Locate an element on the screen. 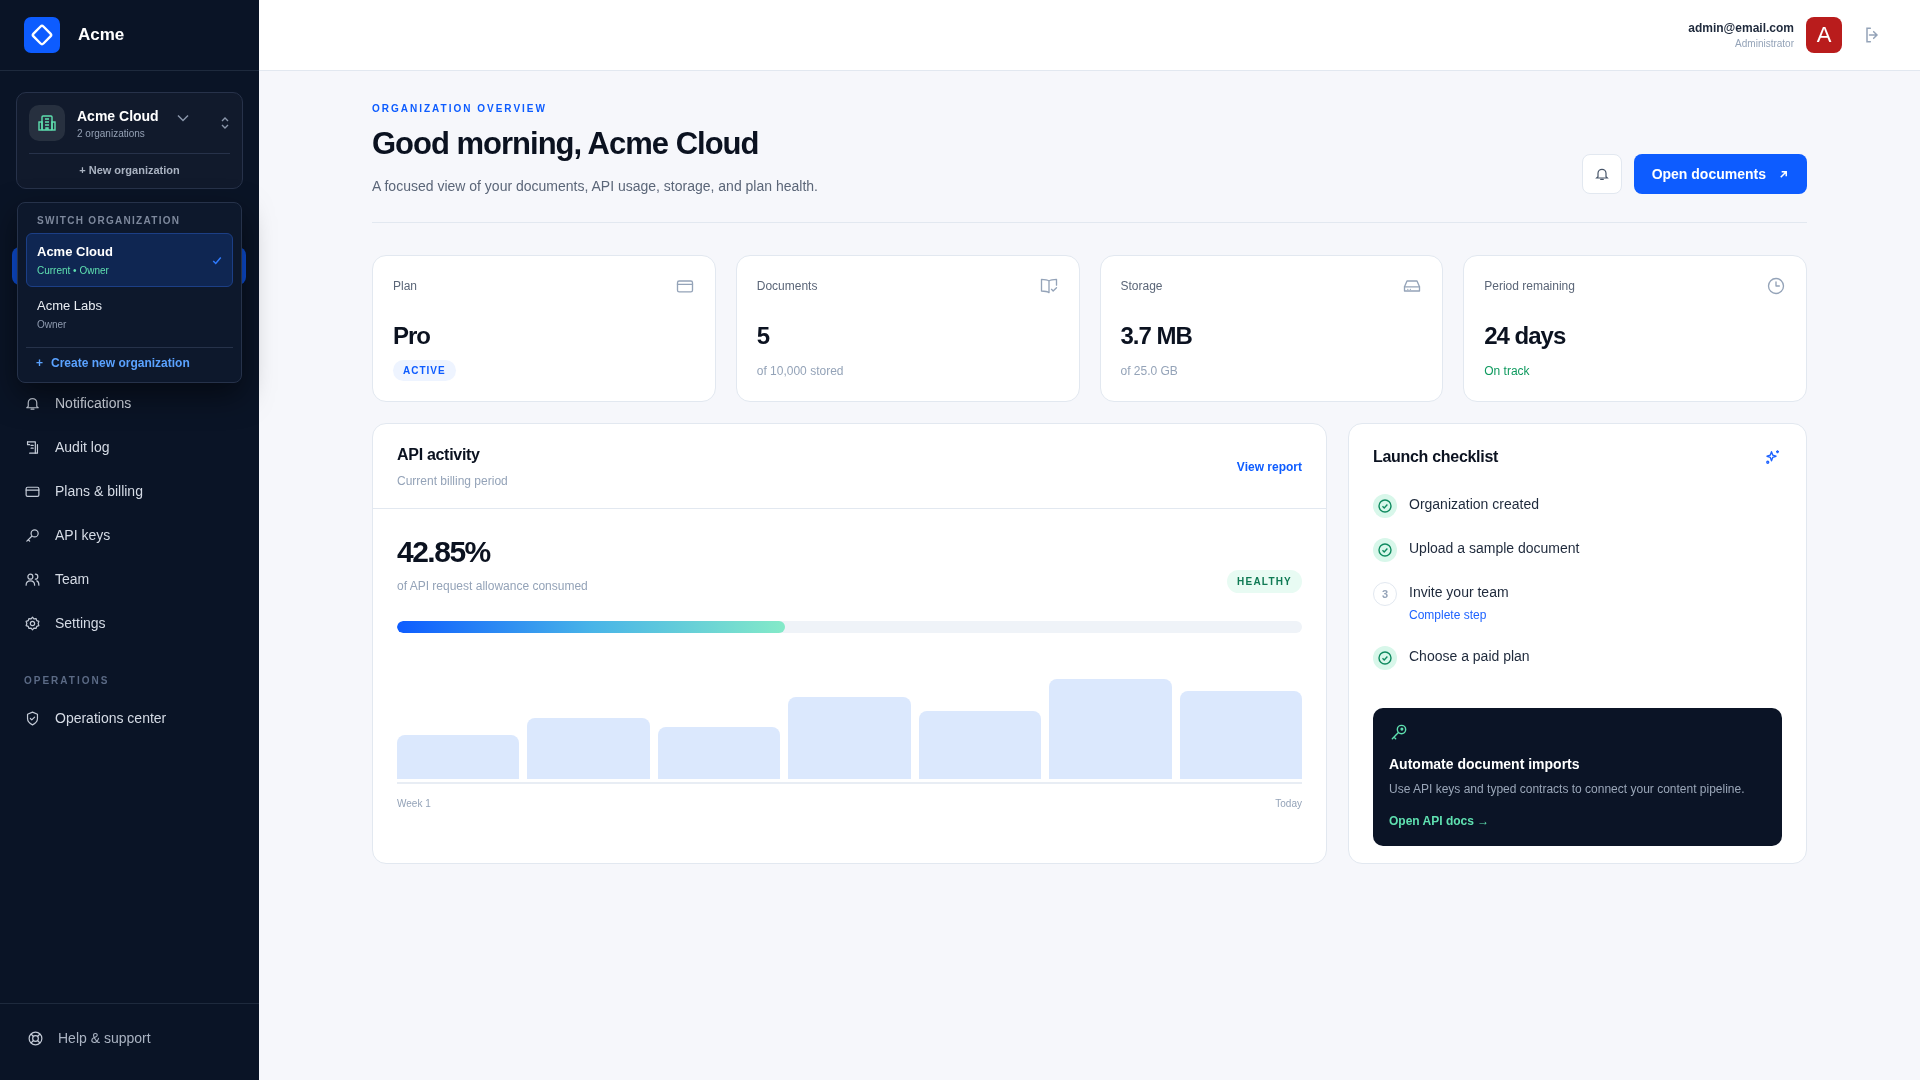 The height and width of the screenshot is (1080, 1920). stat-label: Period remaining is located at coordinates (1529, 286).